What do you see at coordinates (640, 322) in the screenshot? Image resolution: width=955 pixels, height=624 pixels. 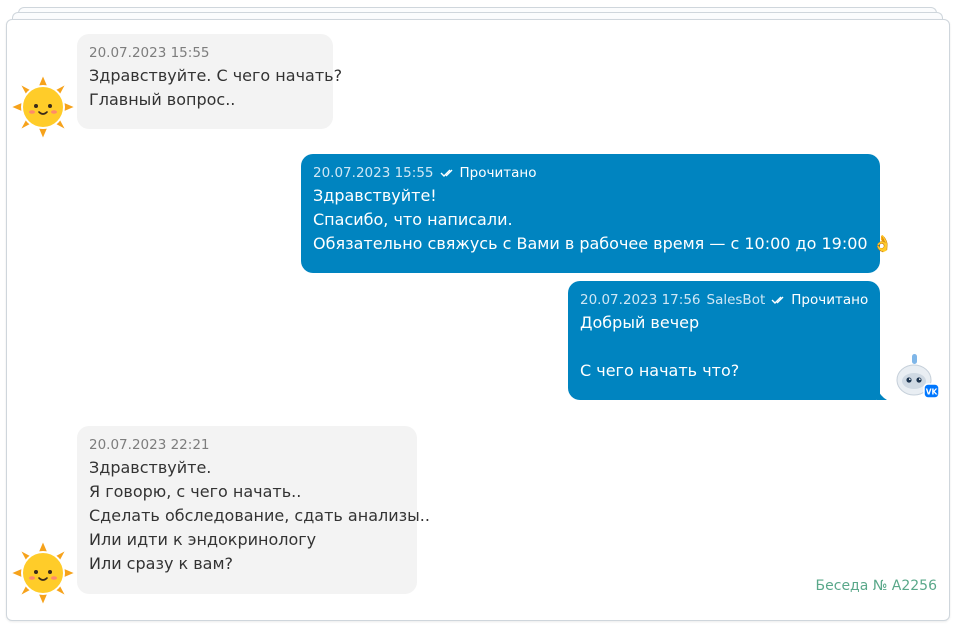 I see `message-text-line: Добрый вечер` at bounding box center [640, 322].